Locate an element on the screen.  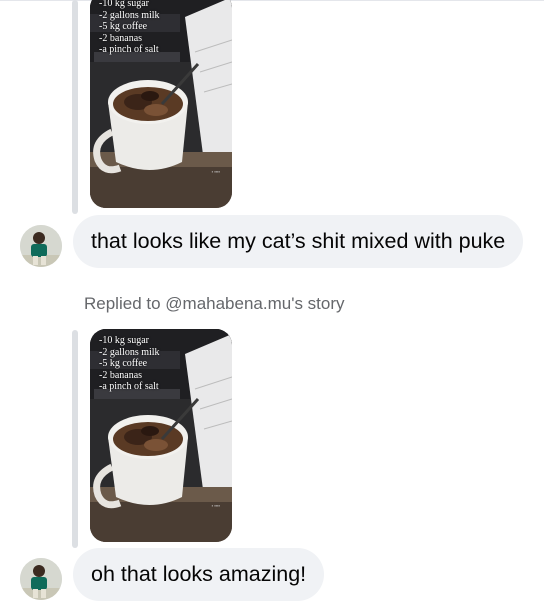
message-bubble: oh that looks amazing! is located at coordinates (199, 574).